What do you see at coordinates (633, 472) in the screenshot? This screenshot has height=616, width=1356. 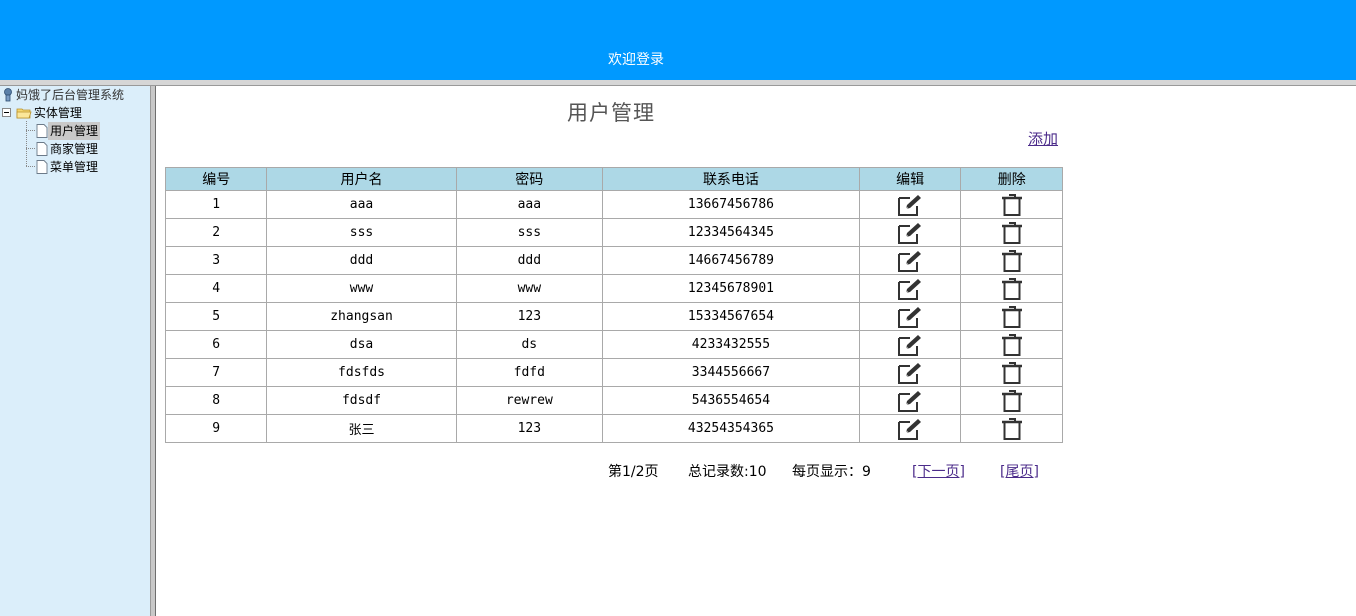 I see `page-info: 第1/2页` at bounding box center [633, 472].